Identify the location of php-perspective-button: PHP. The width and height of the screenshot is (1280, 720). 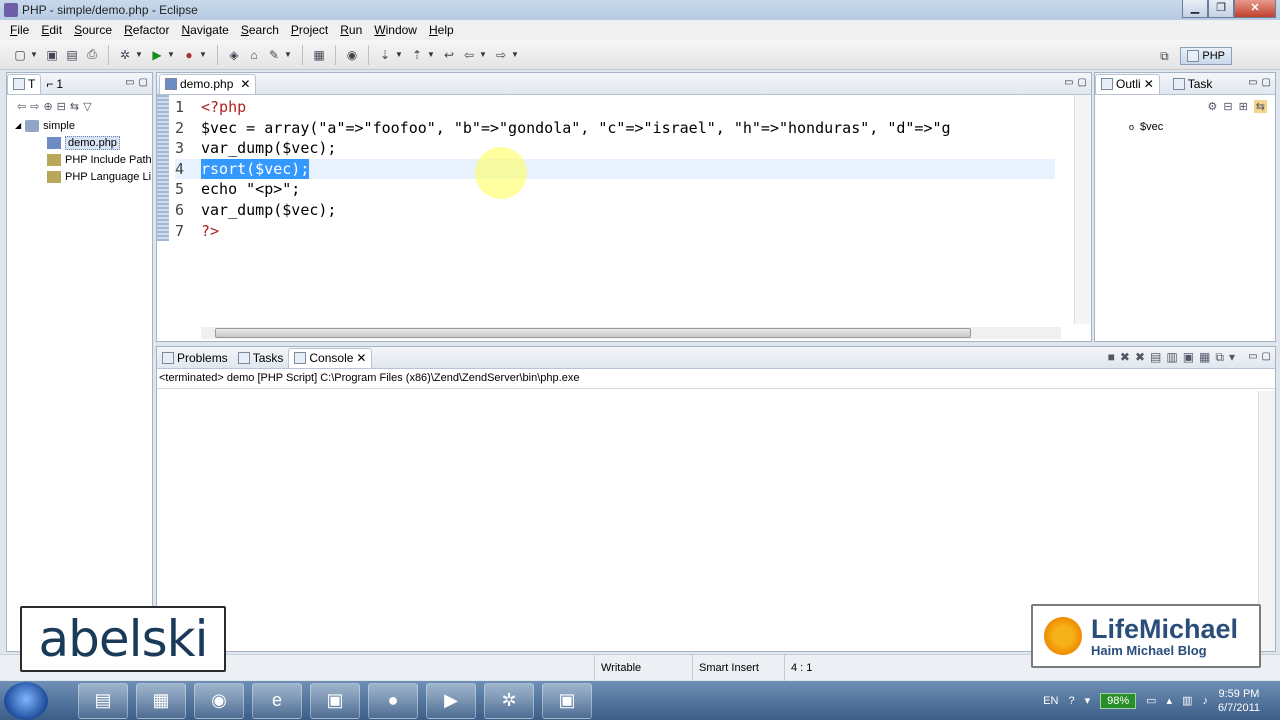
(1206, 56).